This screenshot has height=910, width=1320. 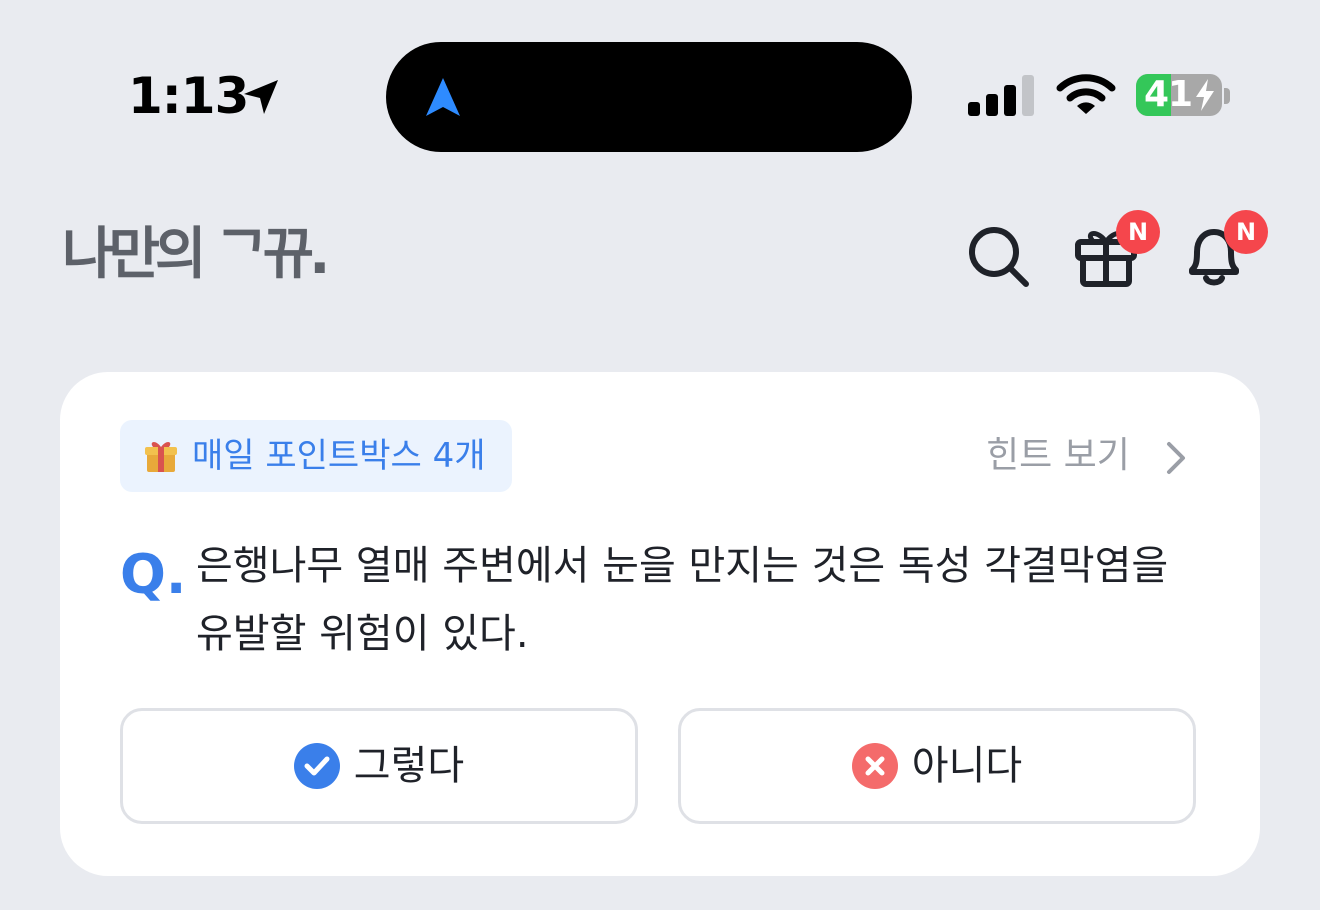 I want to click on battery-icon: 41, so click(x=1179, y=95).